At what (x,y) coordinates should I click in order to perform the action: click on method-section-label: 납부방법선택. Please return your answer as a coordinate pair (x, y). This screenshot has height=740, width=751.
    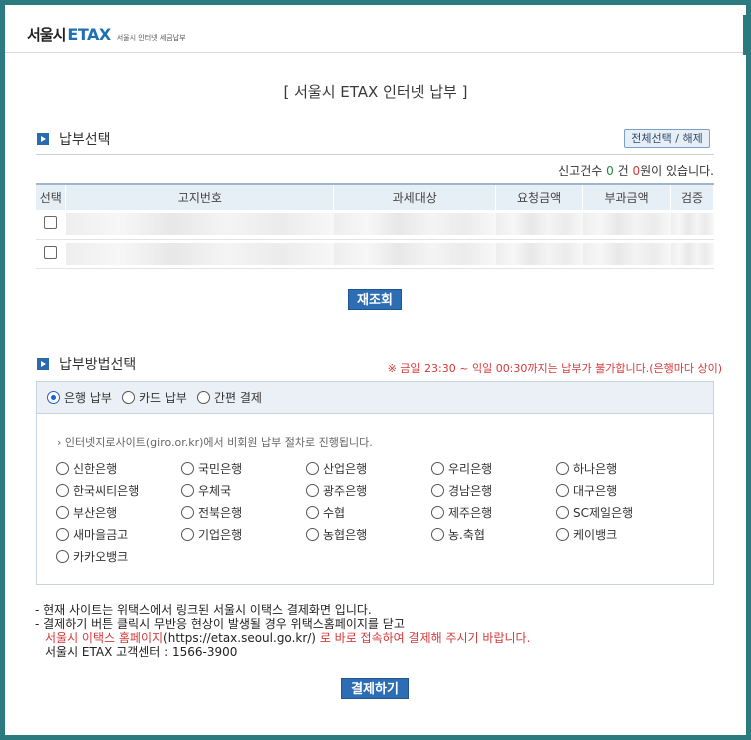
    Looking at the image, I should click on (98, 365).